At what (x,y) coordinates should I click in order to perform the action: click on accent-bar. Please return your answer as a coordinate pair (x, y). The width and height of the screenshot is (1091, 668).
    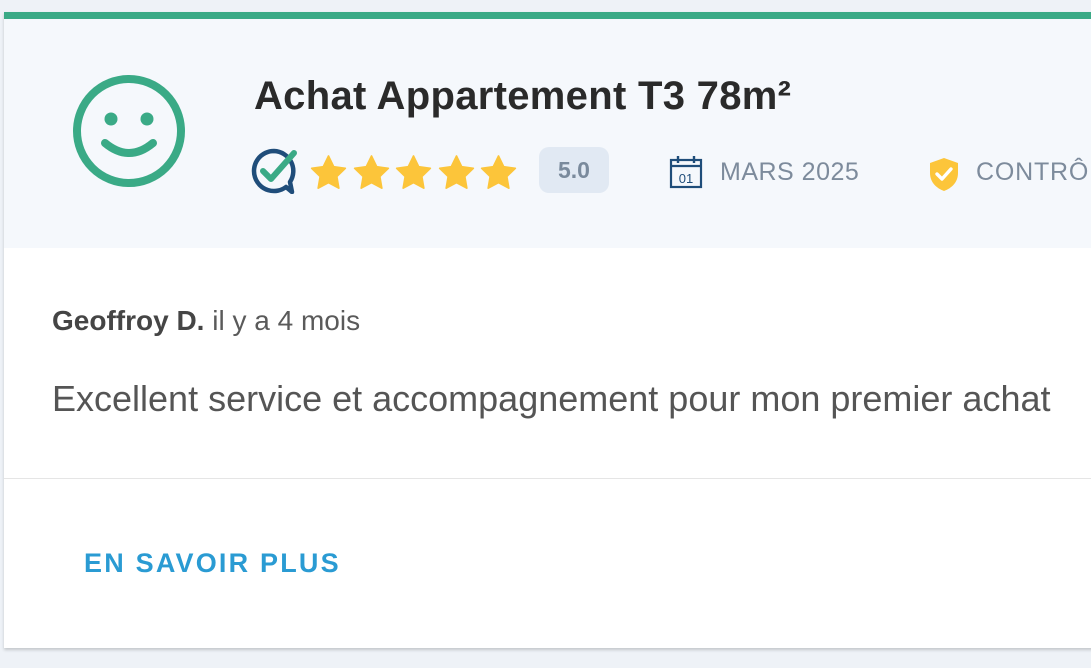
    Looking at the image, I should click on (547, 15).